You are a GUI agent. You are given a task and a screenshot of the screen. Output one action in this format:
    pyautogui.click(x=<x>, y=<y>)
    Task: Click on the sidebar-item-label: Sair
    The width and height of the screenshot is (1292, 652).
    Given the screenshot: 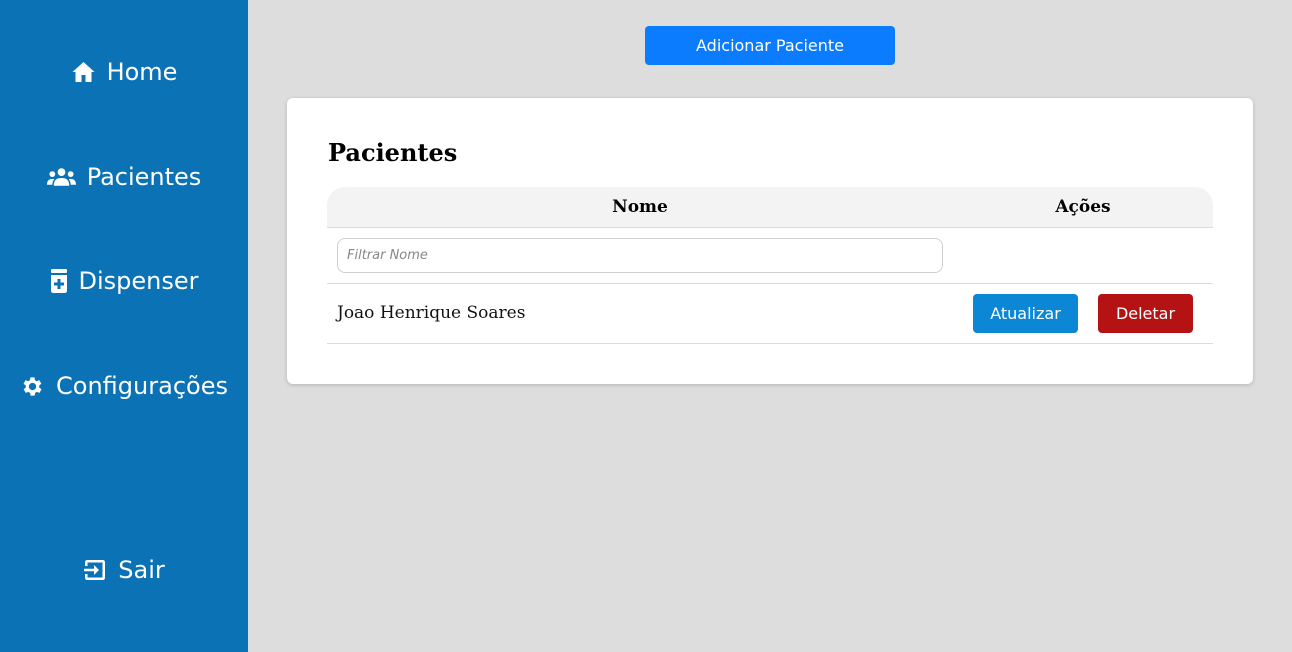 What is the action you would take?
    pyautogui.click(x=141, y=570)
    